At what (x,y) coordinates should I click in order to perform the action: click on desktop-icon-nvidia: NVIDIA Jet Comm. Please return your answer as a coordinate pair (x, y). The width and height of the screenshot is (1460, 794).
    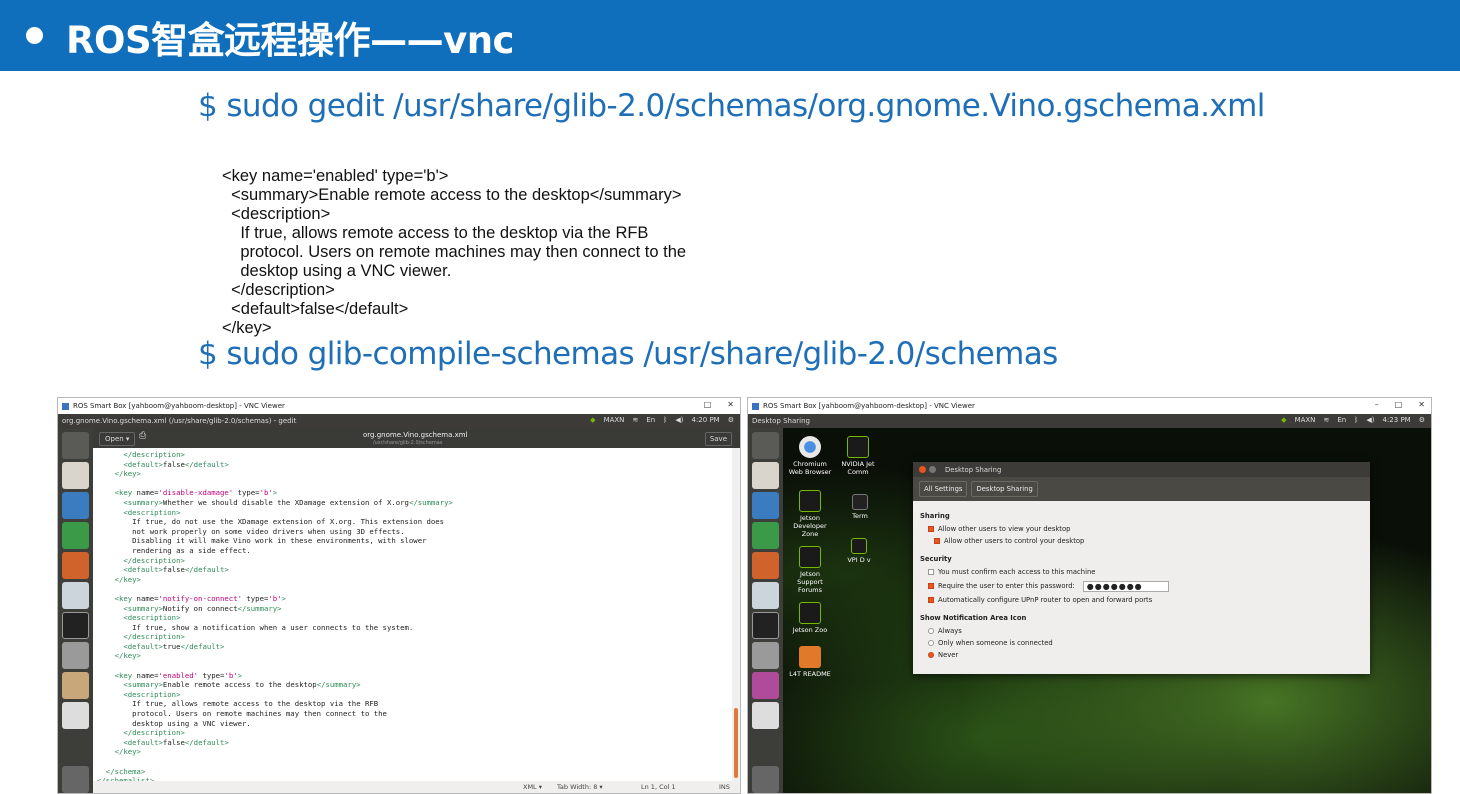
    Looking at the image, I should click on (858, 456).